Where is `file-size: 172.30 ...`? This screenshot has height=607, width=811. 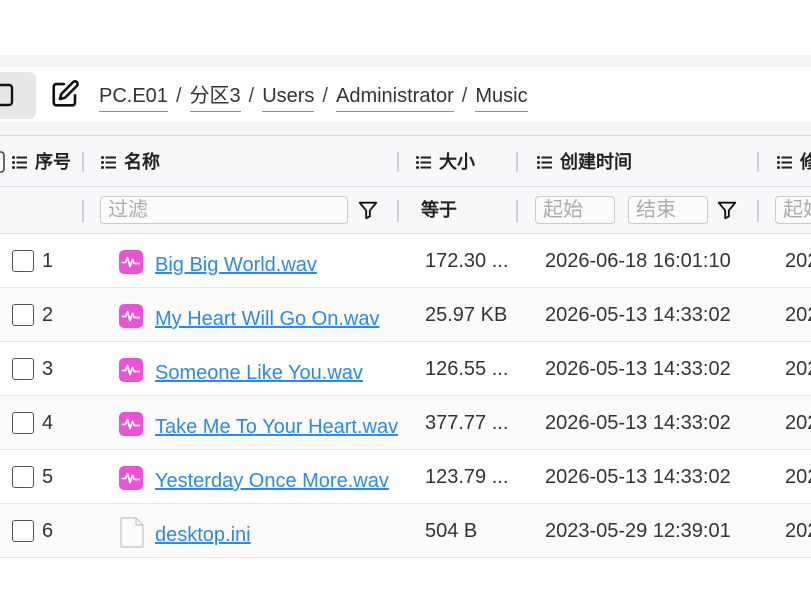 file-size: 172.30 ... is located at coordinates (467, 261).